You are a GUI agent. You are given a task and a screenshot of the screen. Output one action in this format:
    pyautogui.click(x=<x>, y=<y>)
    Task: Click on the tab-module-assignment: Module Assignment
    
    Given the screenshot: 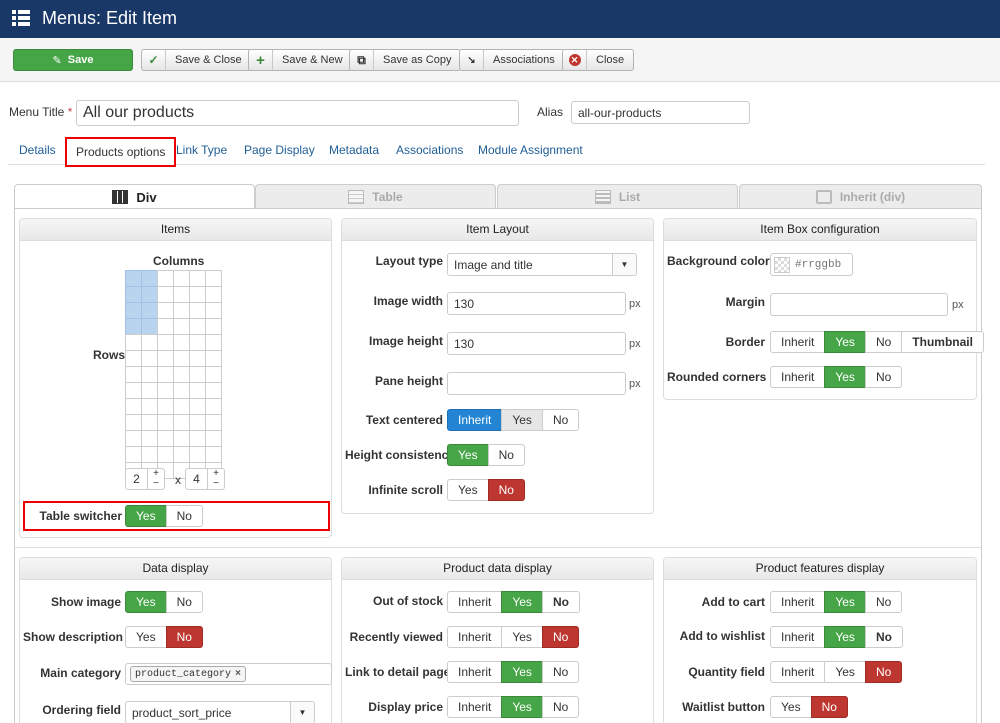 What is the action you would take?
    pyautogui.click(x=530, y=151)
    